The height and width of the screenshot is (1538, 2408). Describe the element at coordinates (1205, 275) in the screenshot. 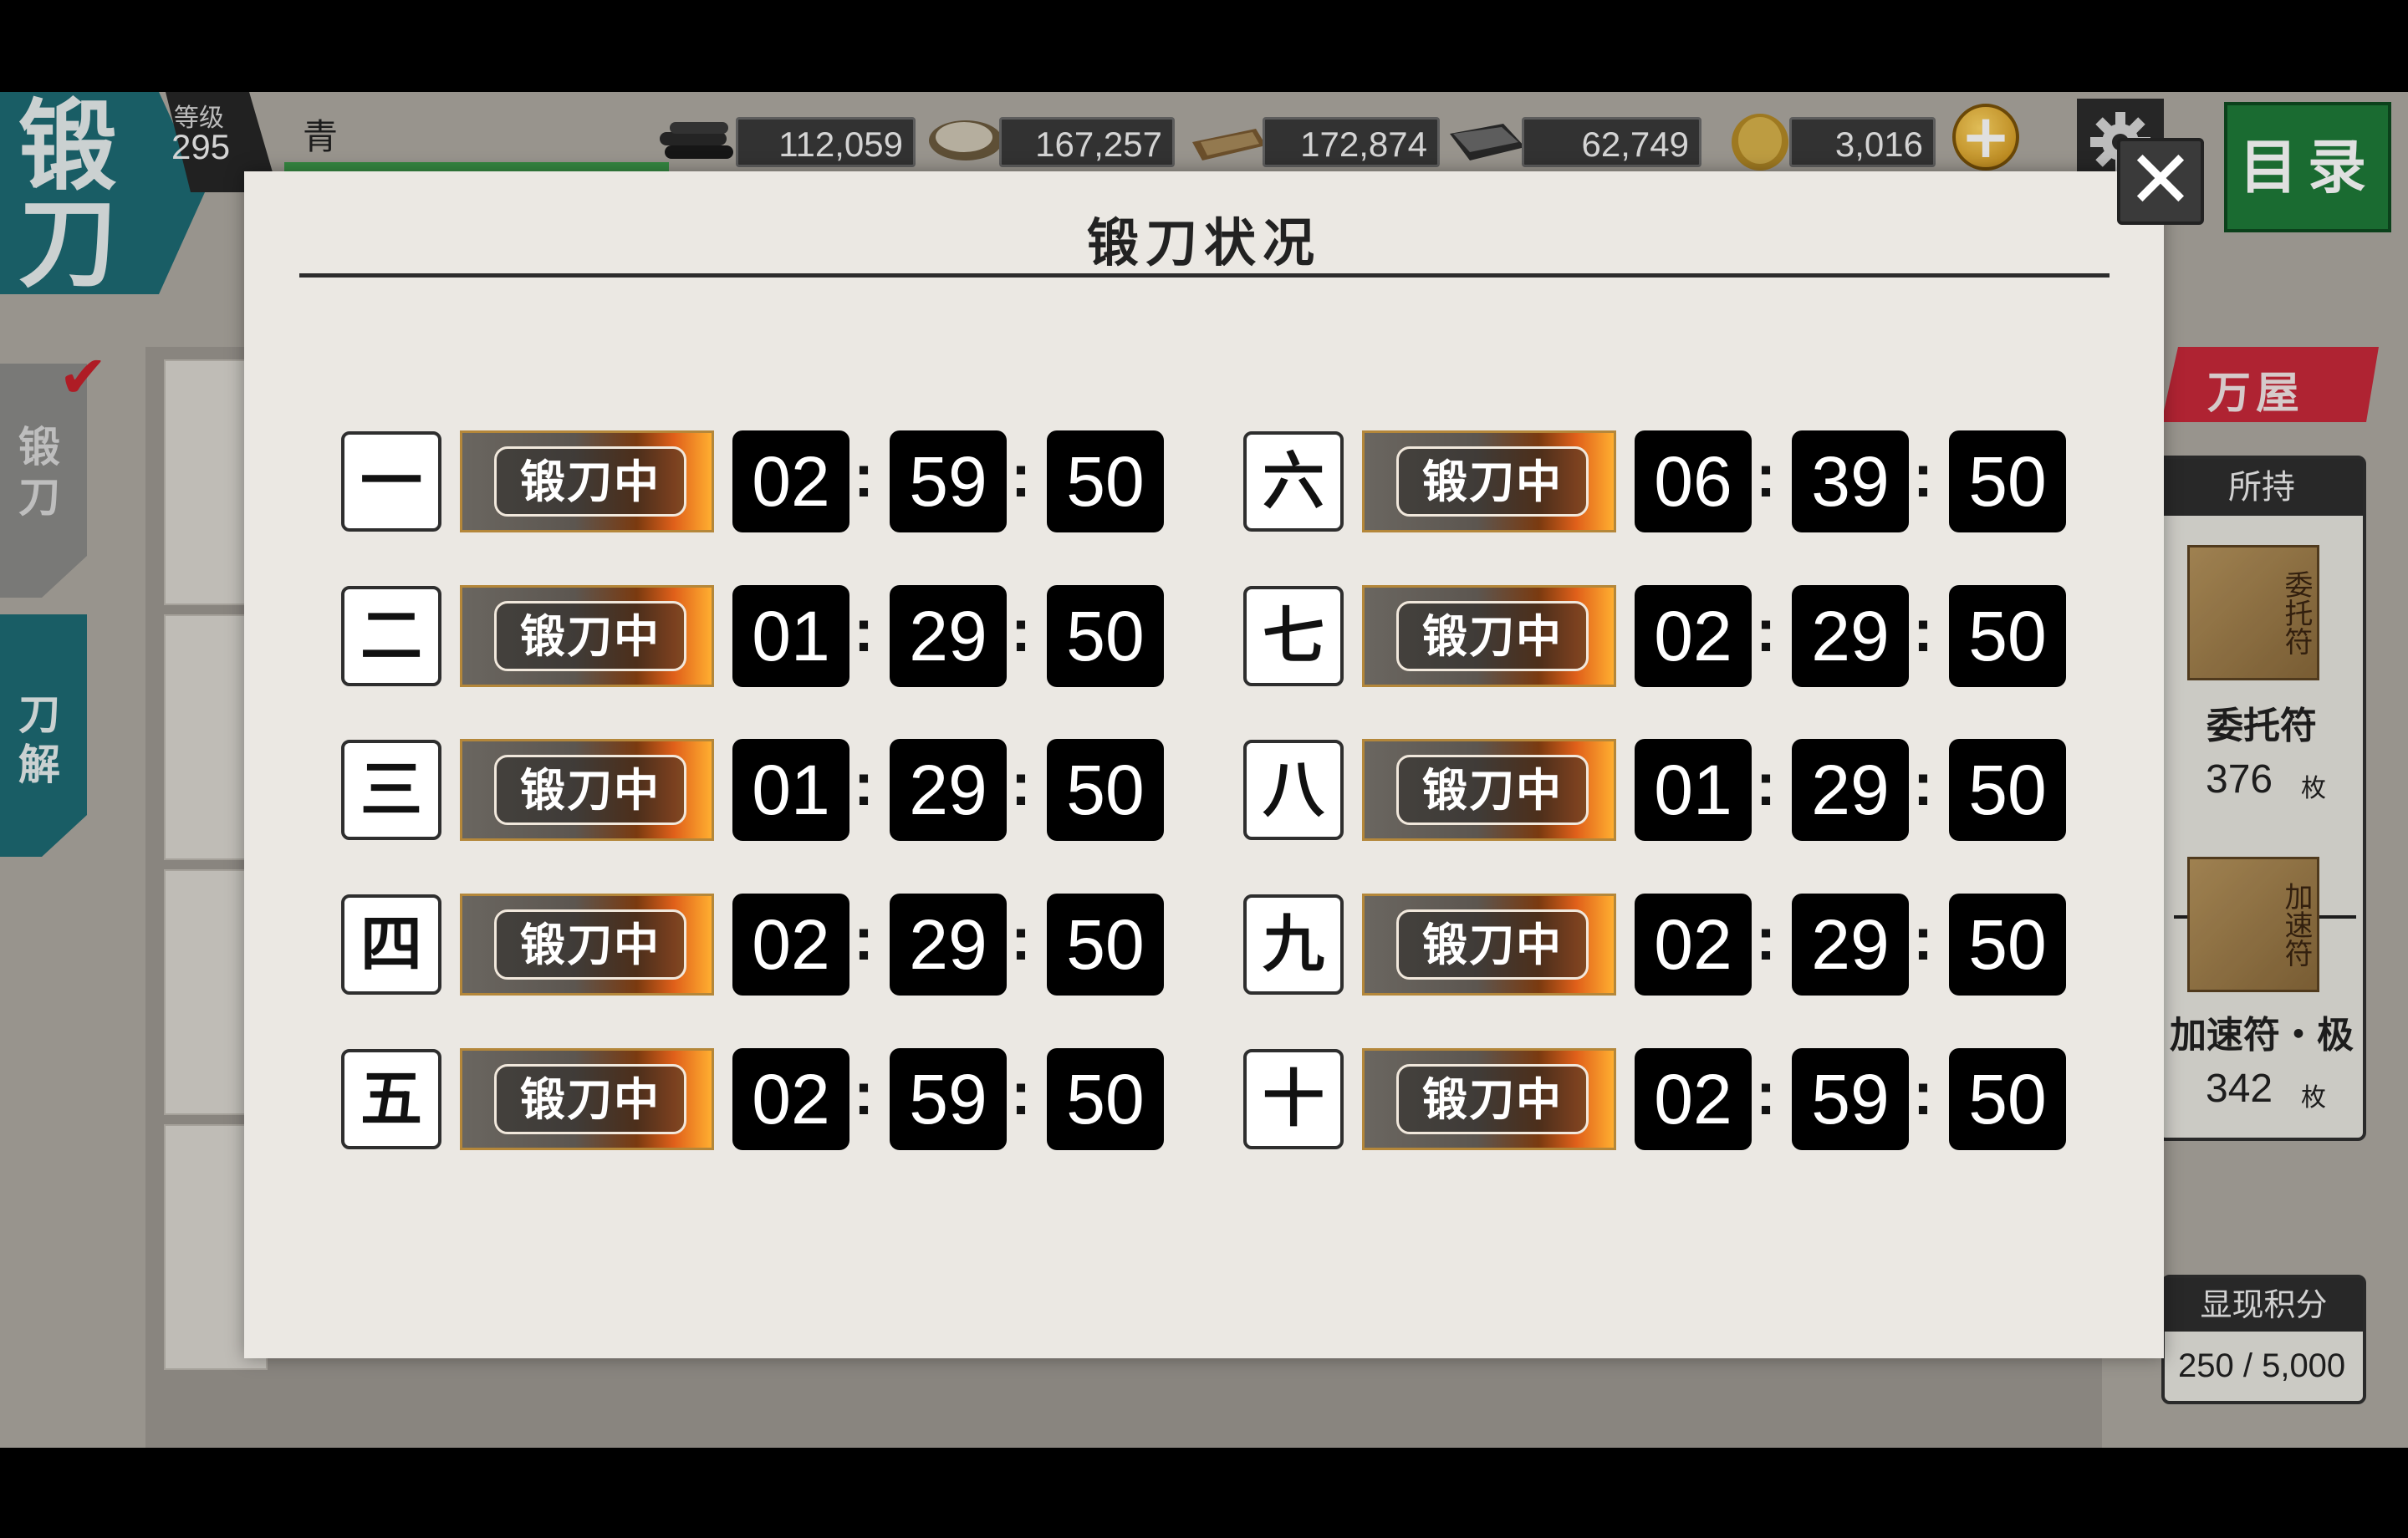

I see `title-divider` at that location.